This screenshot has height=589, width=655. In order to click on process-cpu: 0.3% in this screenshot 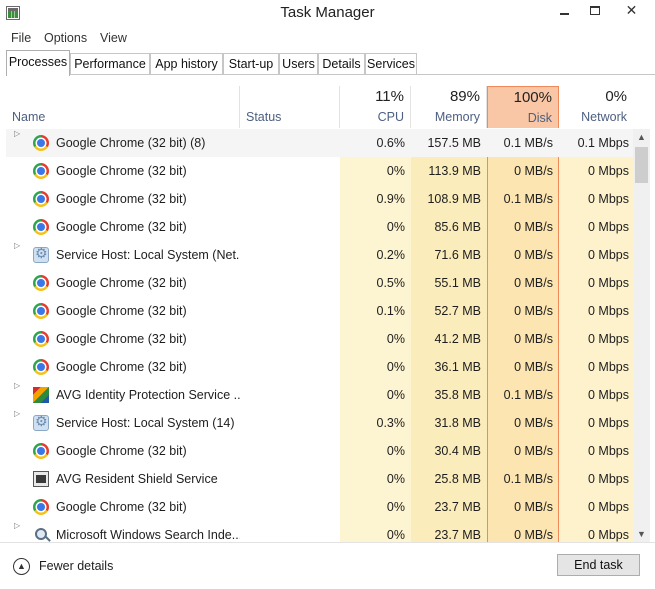, I will do `click(391, 423)`.